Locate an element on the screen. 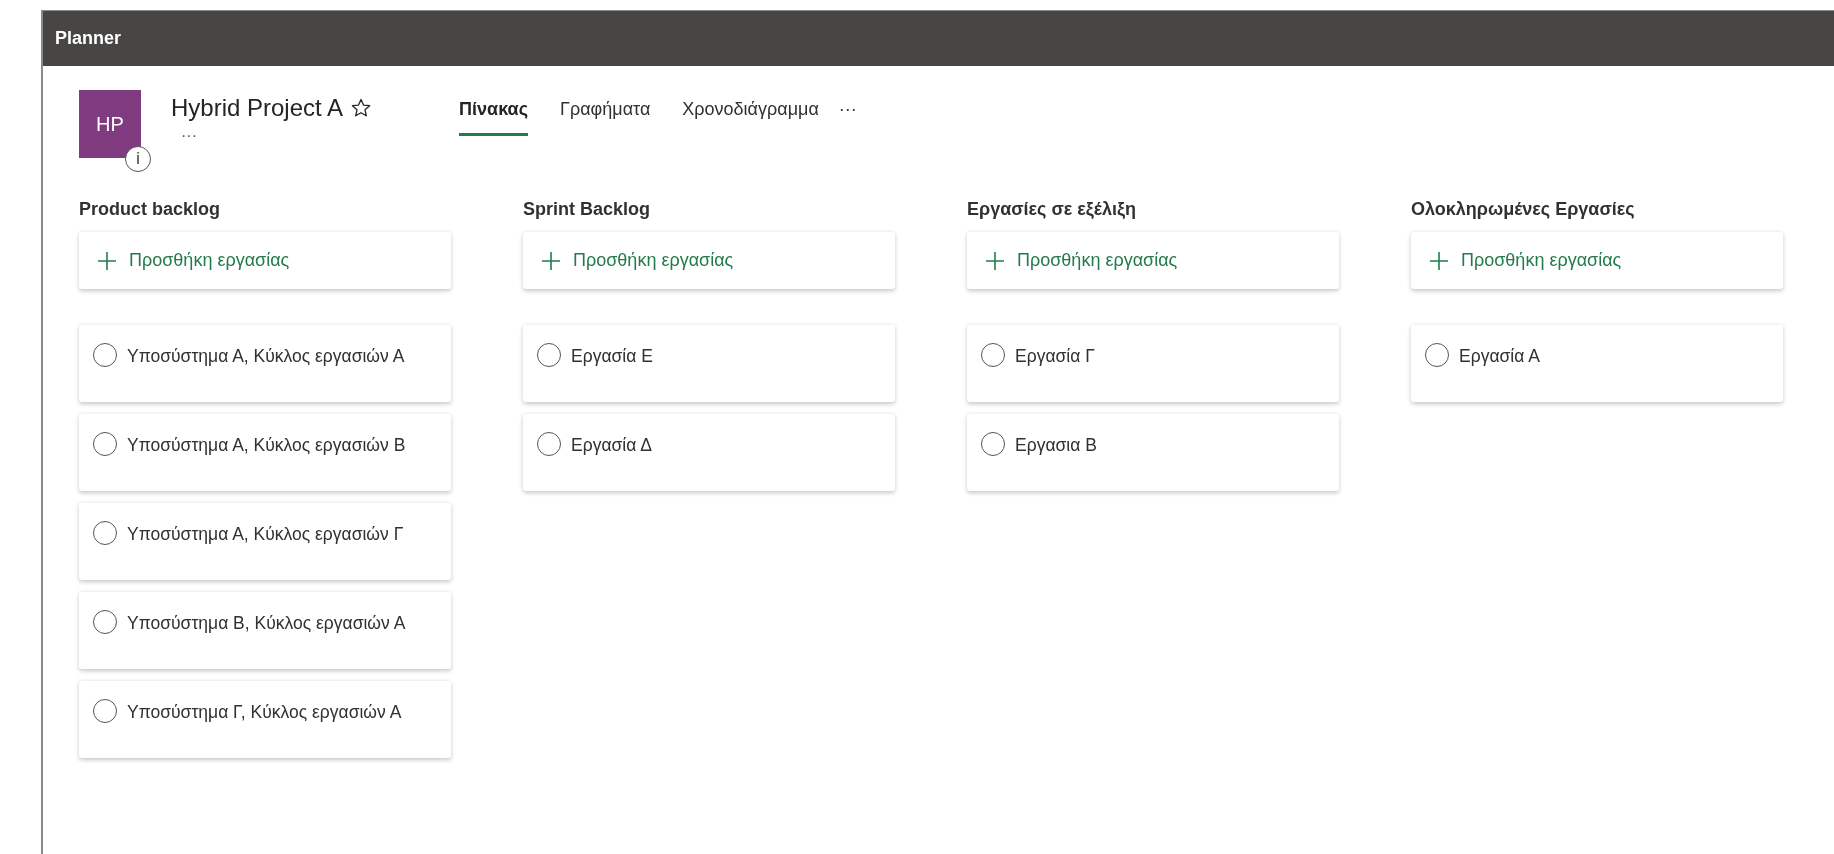 The width and height of the screenshot is (1834, 854). tab: Γραφήματα is located at coordinates (605, 116).